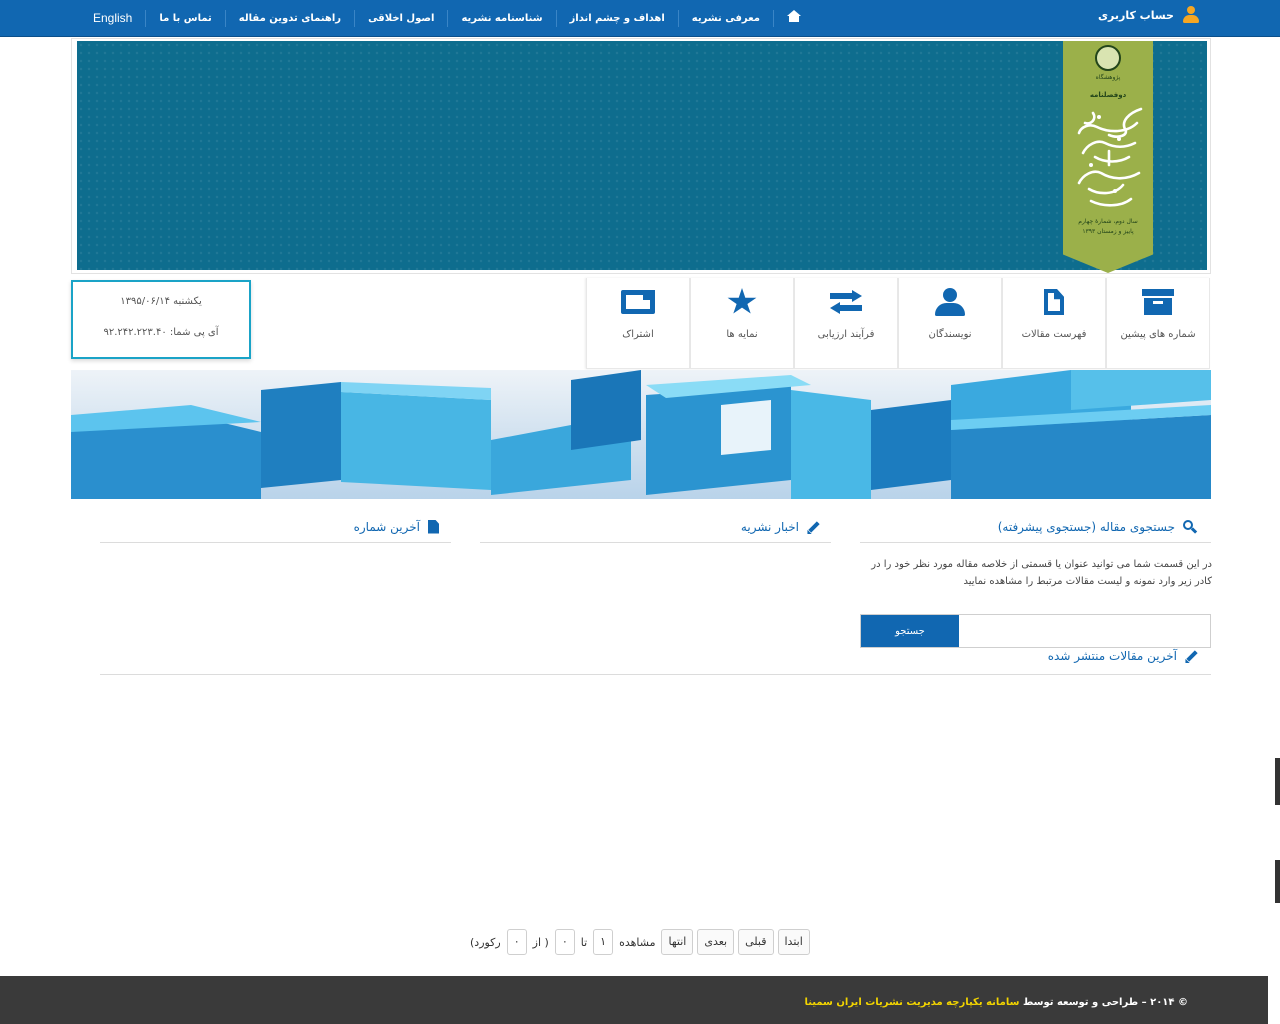 This screenshot has width=1280, height=1024. I want to click on pager-to-label: تا, so click(584, 942).